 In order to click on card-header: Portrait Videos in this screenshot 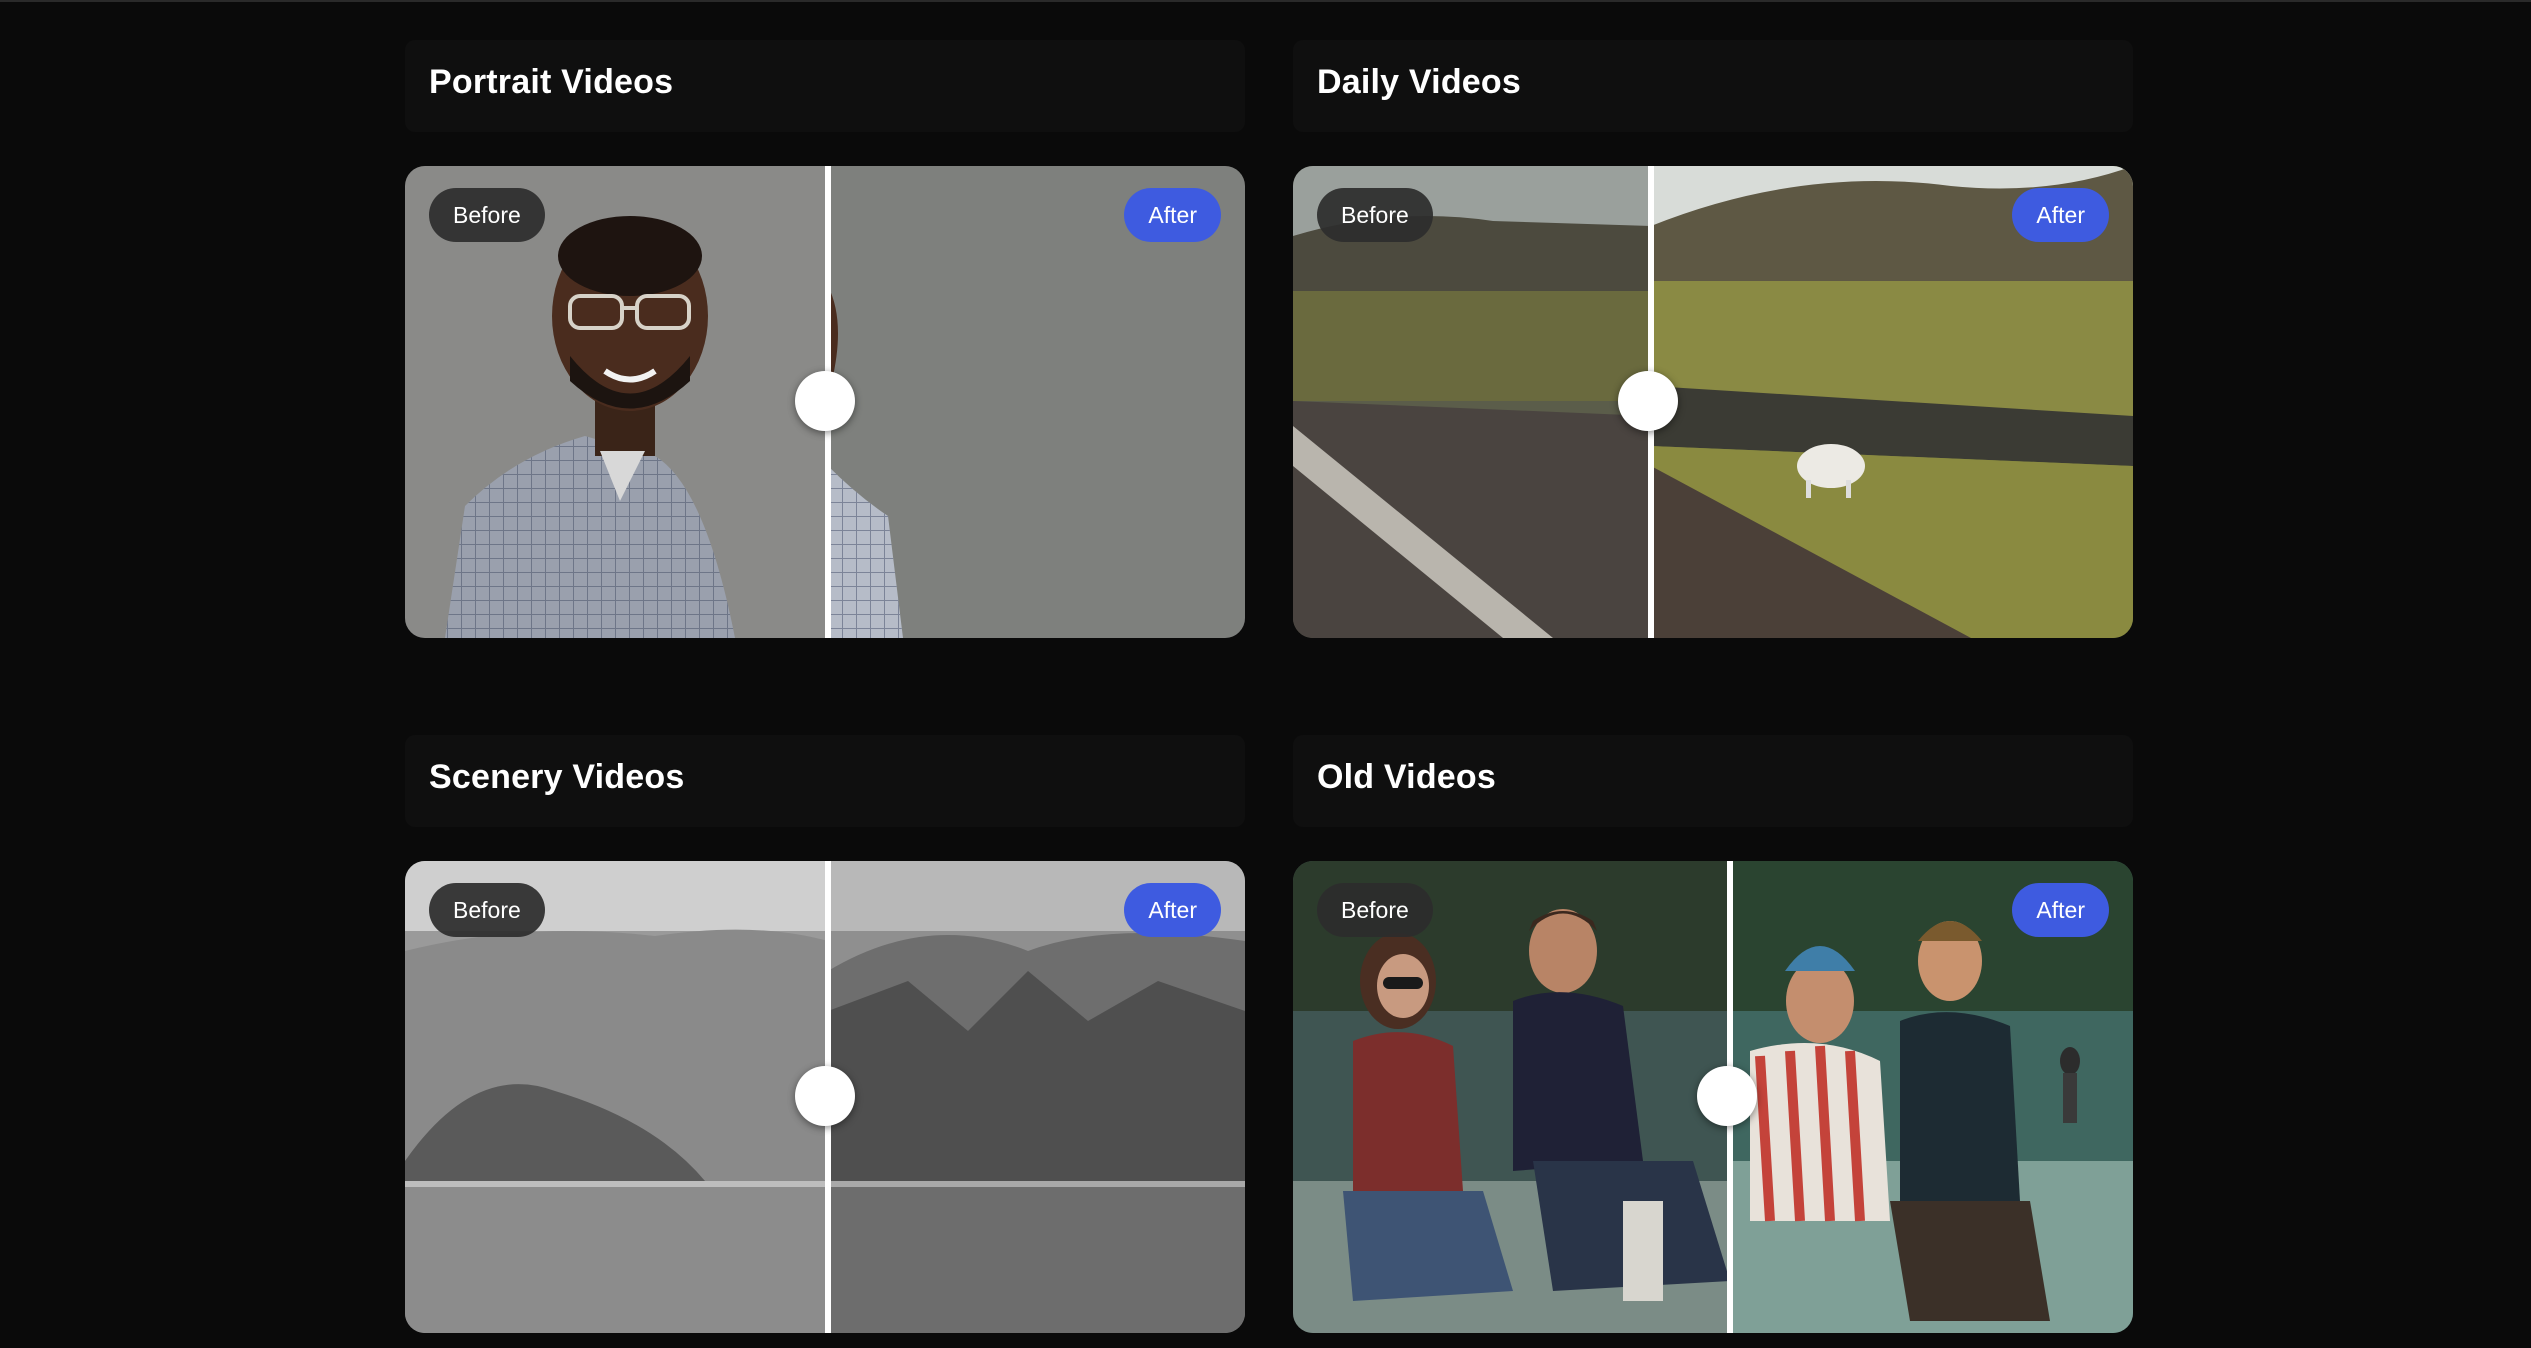, I will do `click(825, 86)`.